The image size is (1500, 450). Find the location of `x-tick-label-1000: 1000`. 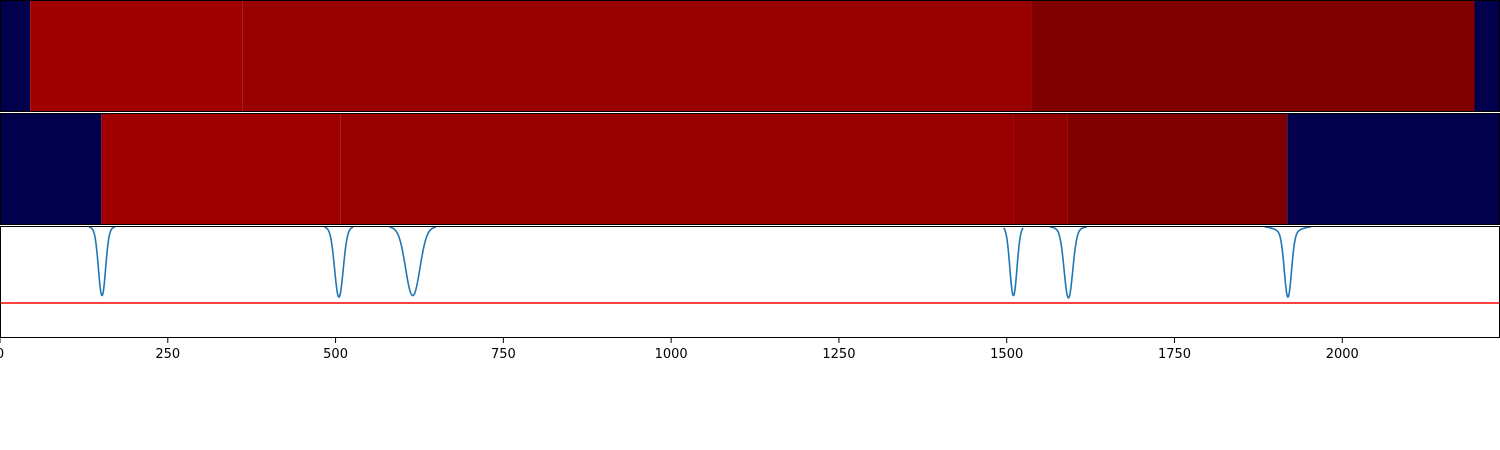

x-tick-label-1000: 1000 is located at coordinates (671, 354).